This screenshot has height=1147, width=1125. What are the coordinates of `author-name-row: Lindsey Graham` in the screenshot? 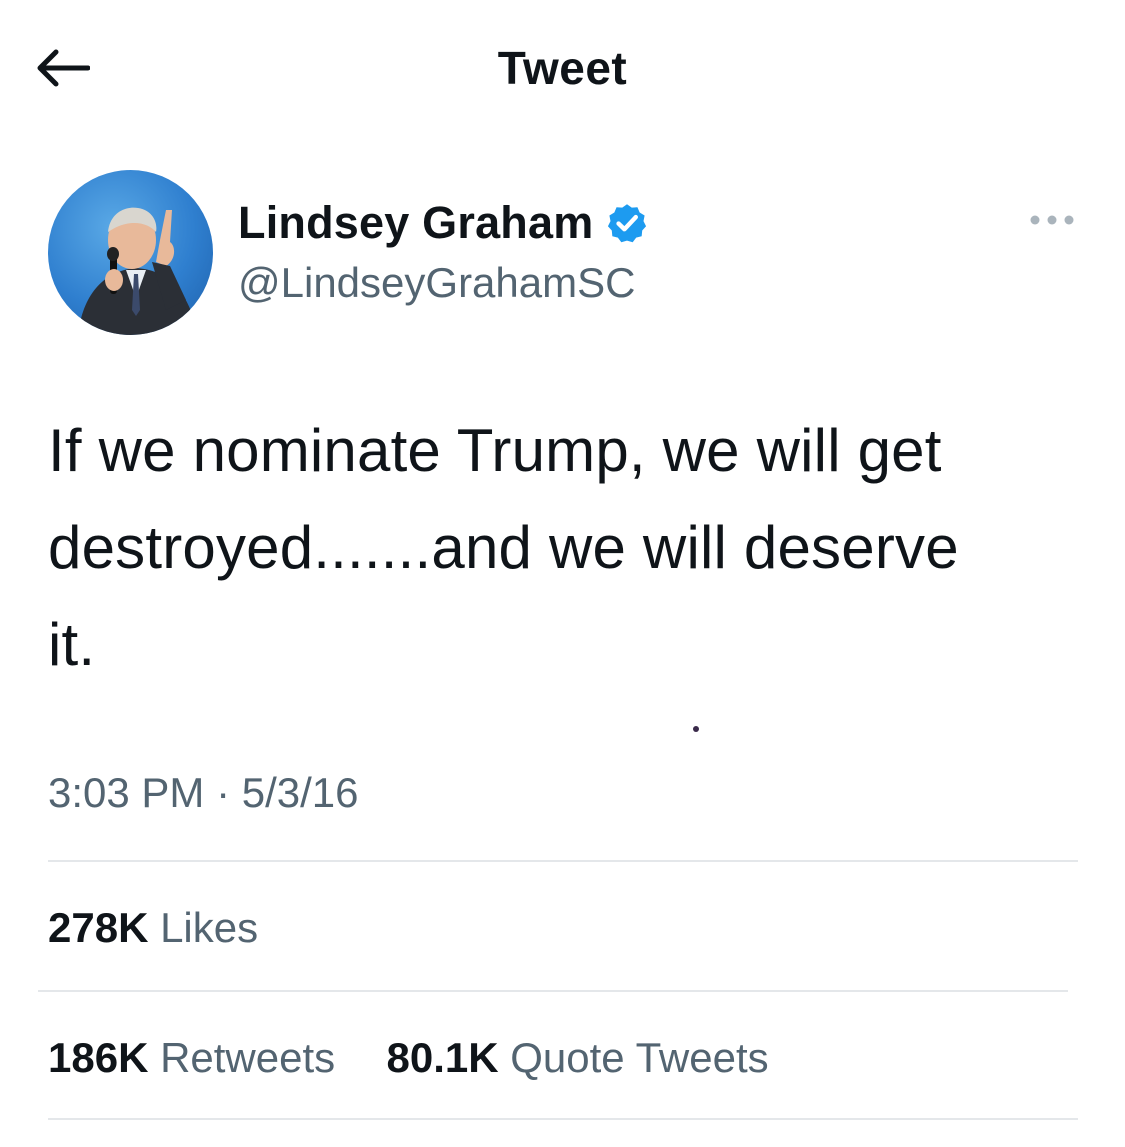 It's located at (443, 223).